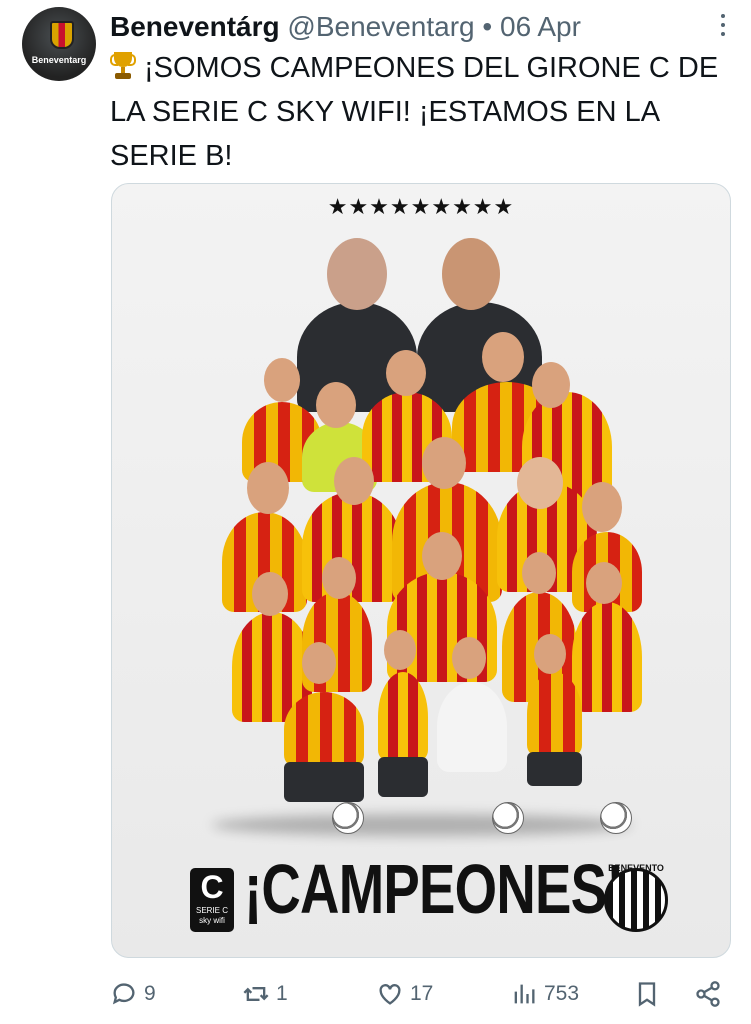 This screenshot has width=751, height=1024. Describe the element at coordinates (62, 35) in the screenshot. I see `club-crest-icon` at that location.